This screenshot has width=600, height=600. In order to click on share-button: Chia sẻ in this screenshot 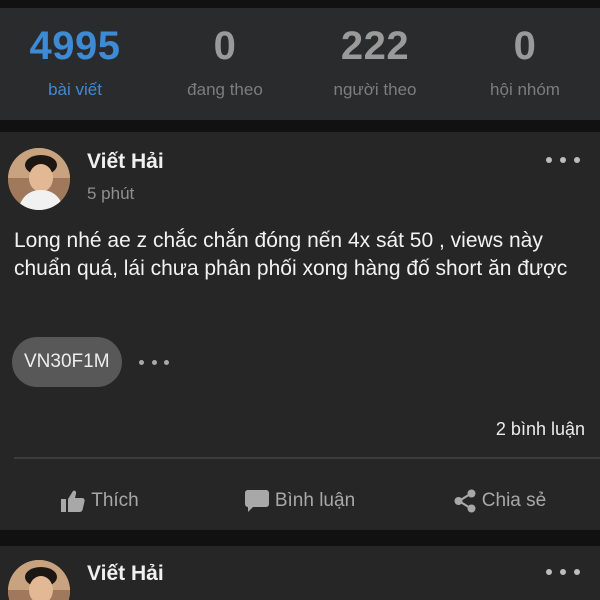, I will do `click(500, 501)`.